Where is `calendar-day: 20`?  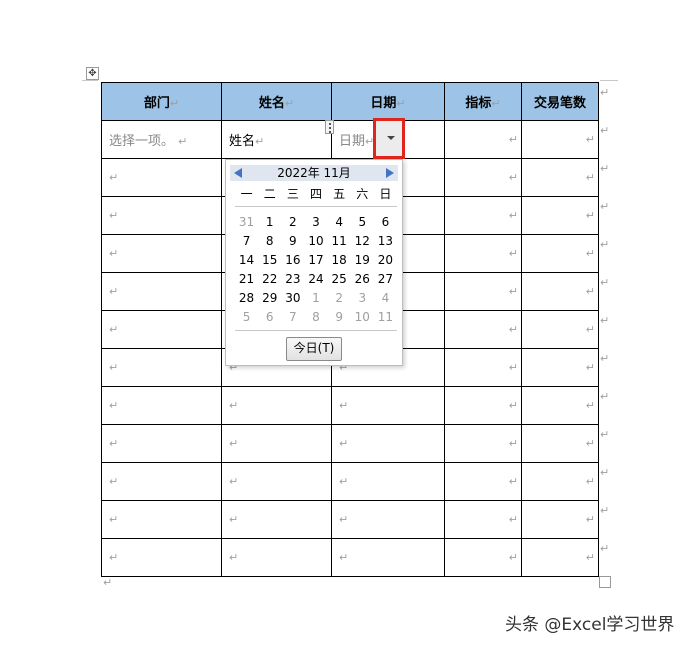 calendar-day: 20 is located at coordinates (385, 260).